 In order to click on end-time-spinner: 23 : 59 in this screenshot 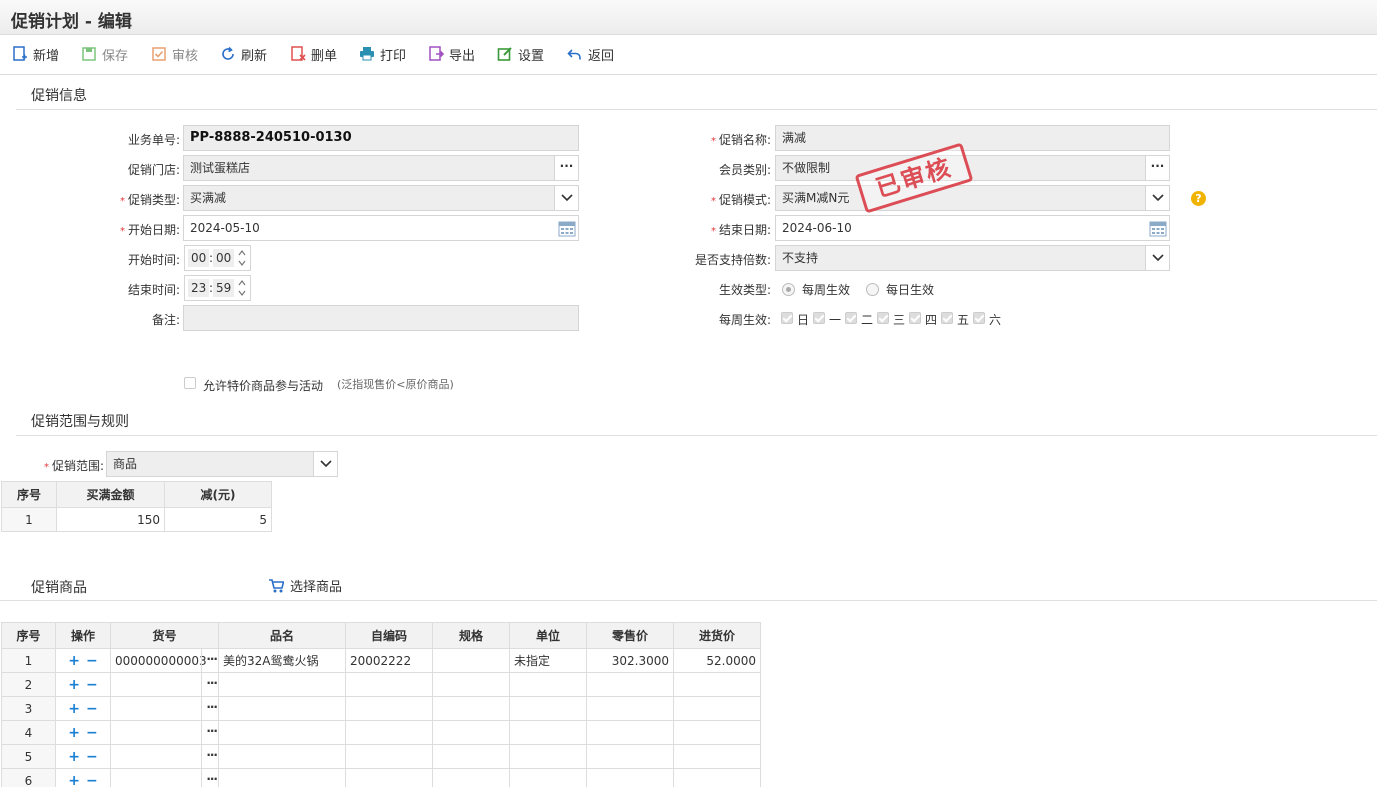, I will do `click(217, 288)`.